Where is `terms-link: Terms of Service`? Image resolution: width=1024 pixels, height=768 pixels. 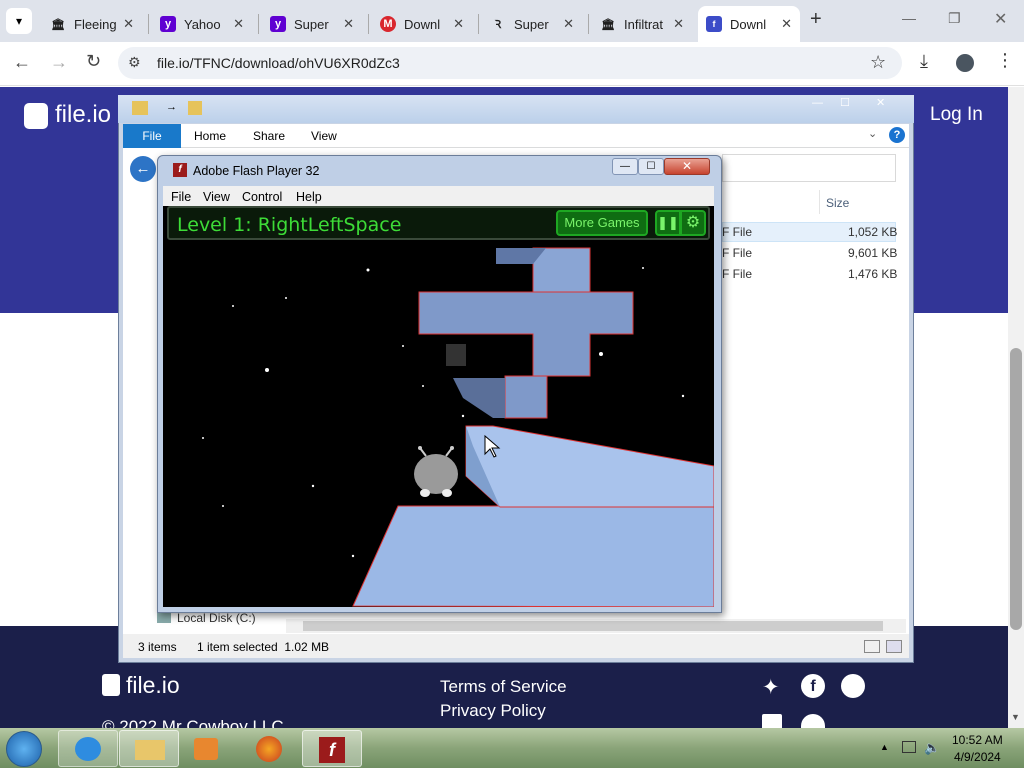
terms-link: Terms of Service is located at coordinates (503, 687).